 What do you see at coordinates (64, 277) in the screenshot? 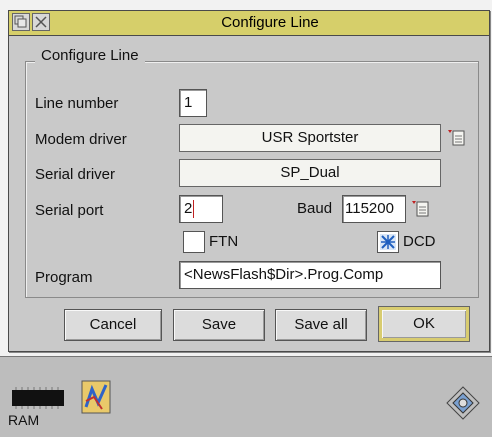
I see `program-label: Program` at bounding box center [64, 277].